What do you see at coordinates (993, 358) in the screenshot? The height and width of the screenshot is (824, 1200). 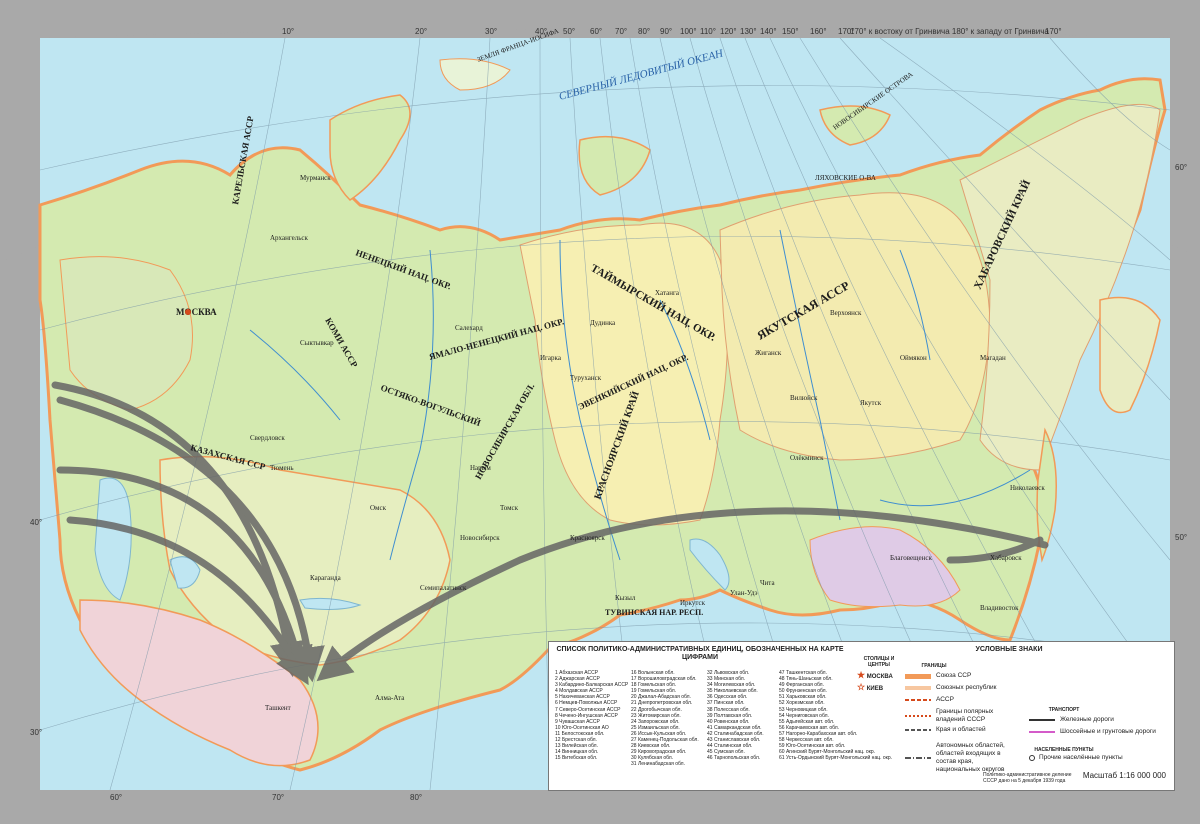 I see `city-magadan: Магадан` at bounding box center [993, 358].